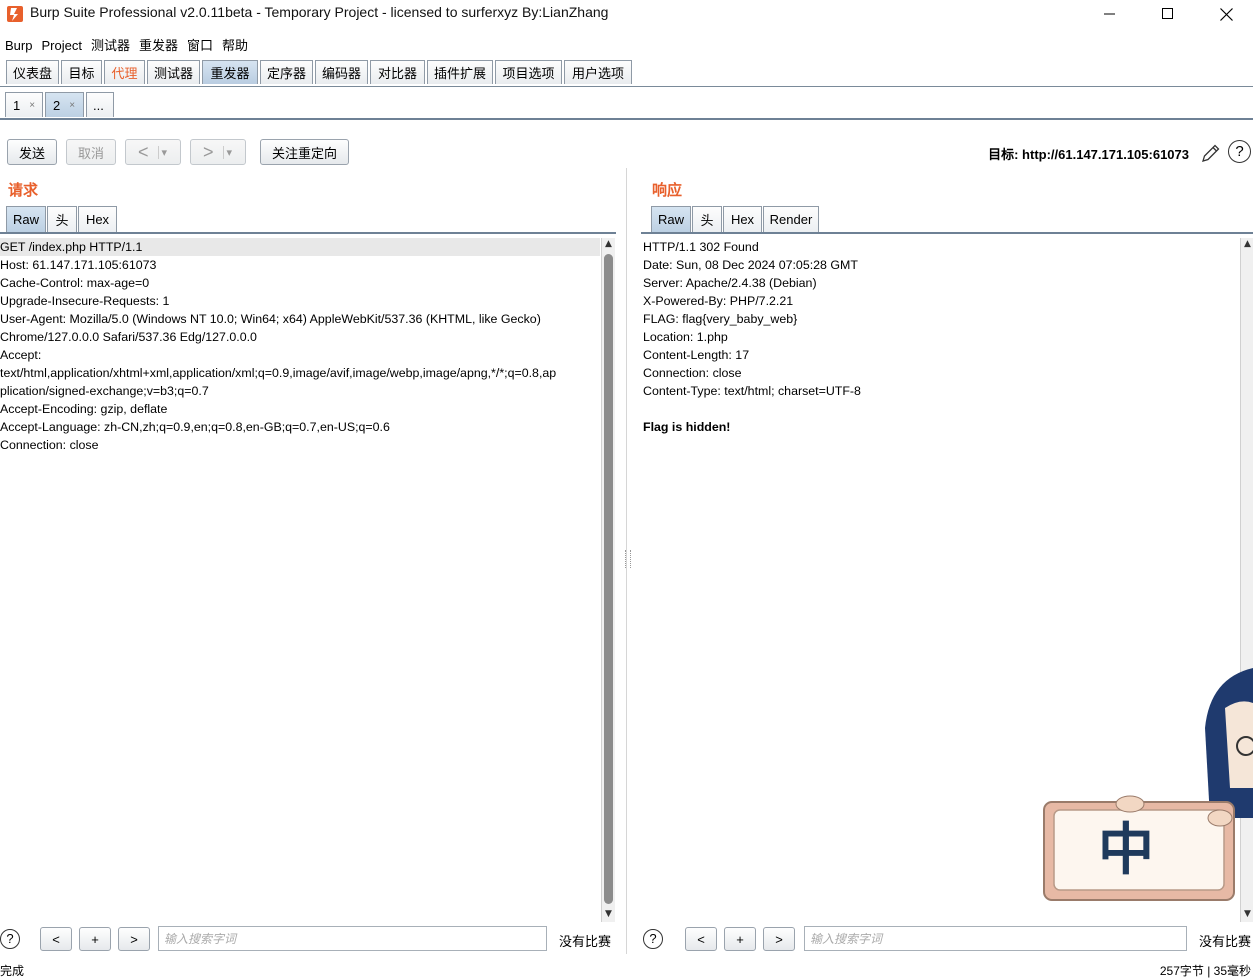 This screenshot has width=1253, height=980. Describe the element at coordinates (10, 939) in the screenshot. I see `request-search-help-icon: ?` at that location.